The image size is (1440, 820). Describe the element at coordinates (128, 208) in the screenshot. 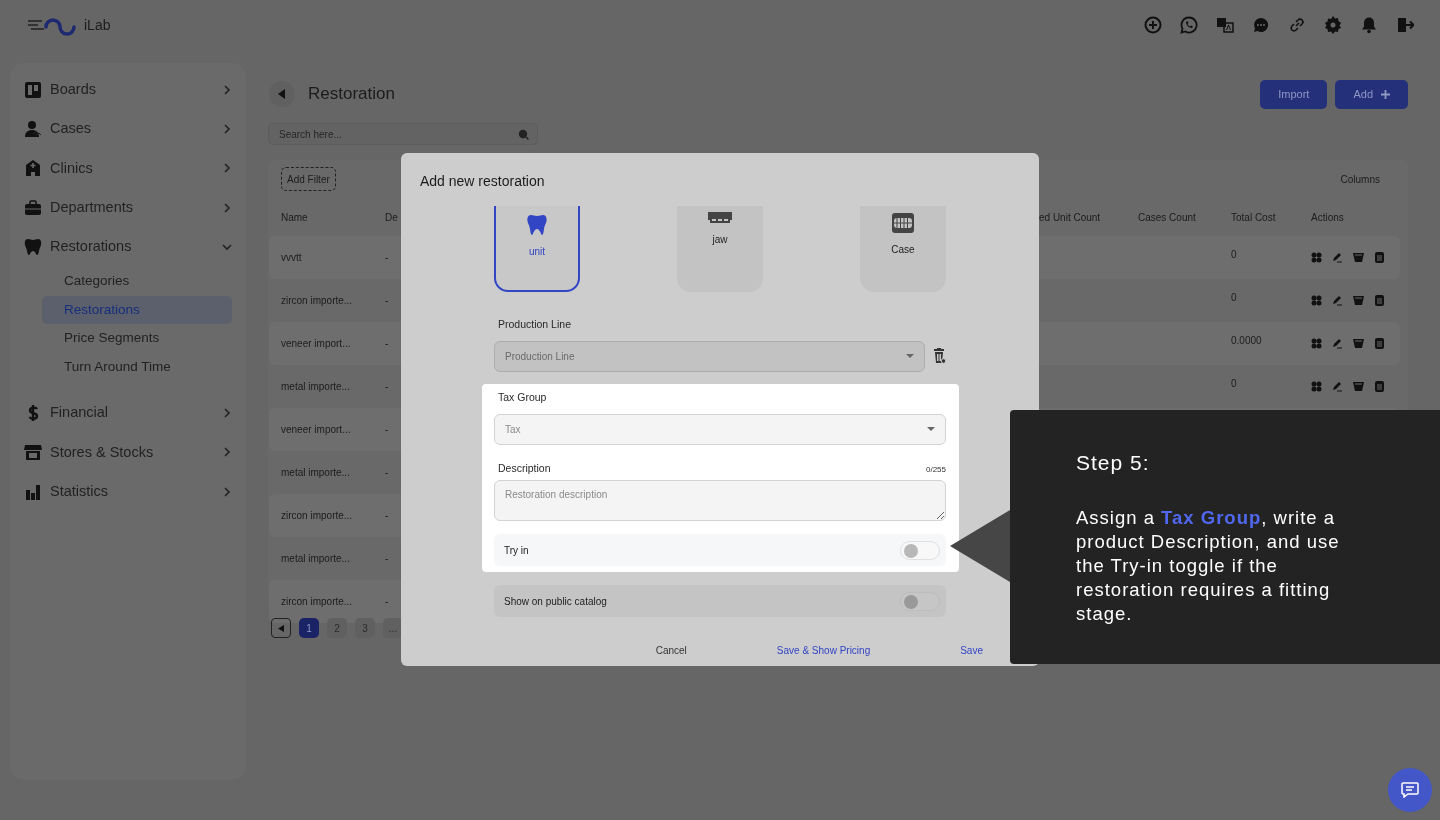

I see `sidebar-item: Departments` at that location.